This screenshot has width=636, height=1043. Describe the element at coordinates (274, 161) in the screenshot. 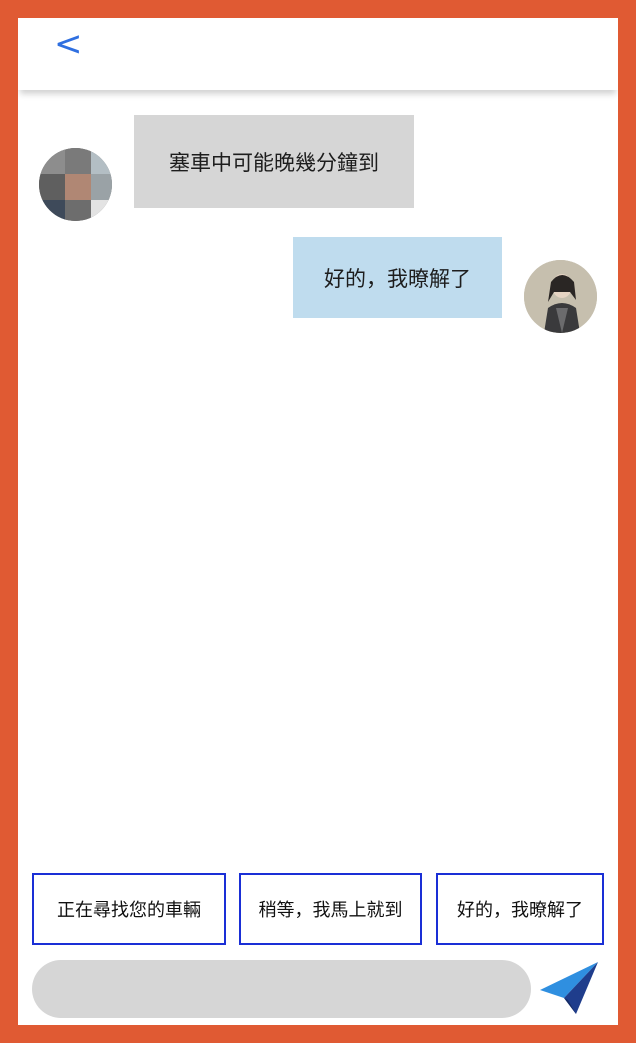

I see `incoming-message-bubble: 塞車中可能晚幾分鐘到` at that location.